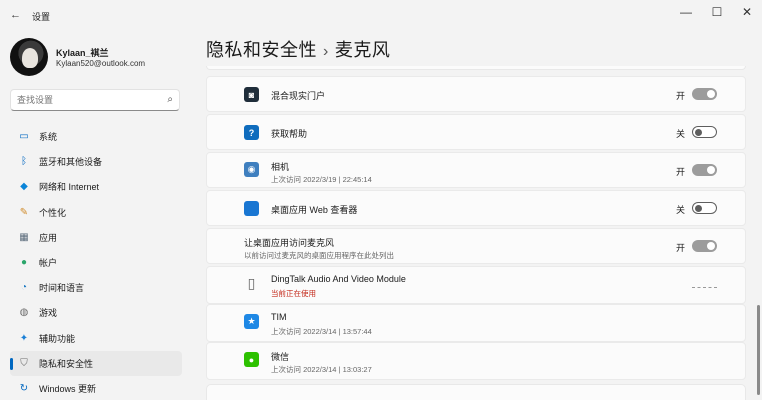  Describe the element at coordinates (24, 263) in the screenshot. I see `person-icon: ●` at that location.